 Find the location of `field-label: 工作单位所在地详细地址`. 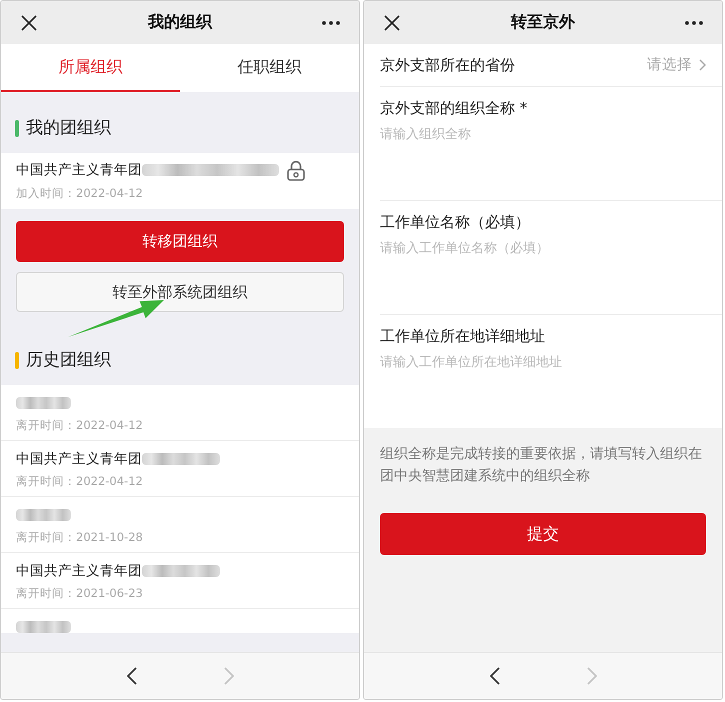

field-label: 工作单位所在地详细地址 is located at coordinates (463, 336).